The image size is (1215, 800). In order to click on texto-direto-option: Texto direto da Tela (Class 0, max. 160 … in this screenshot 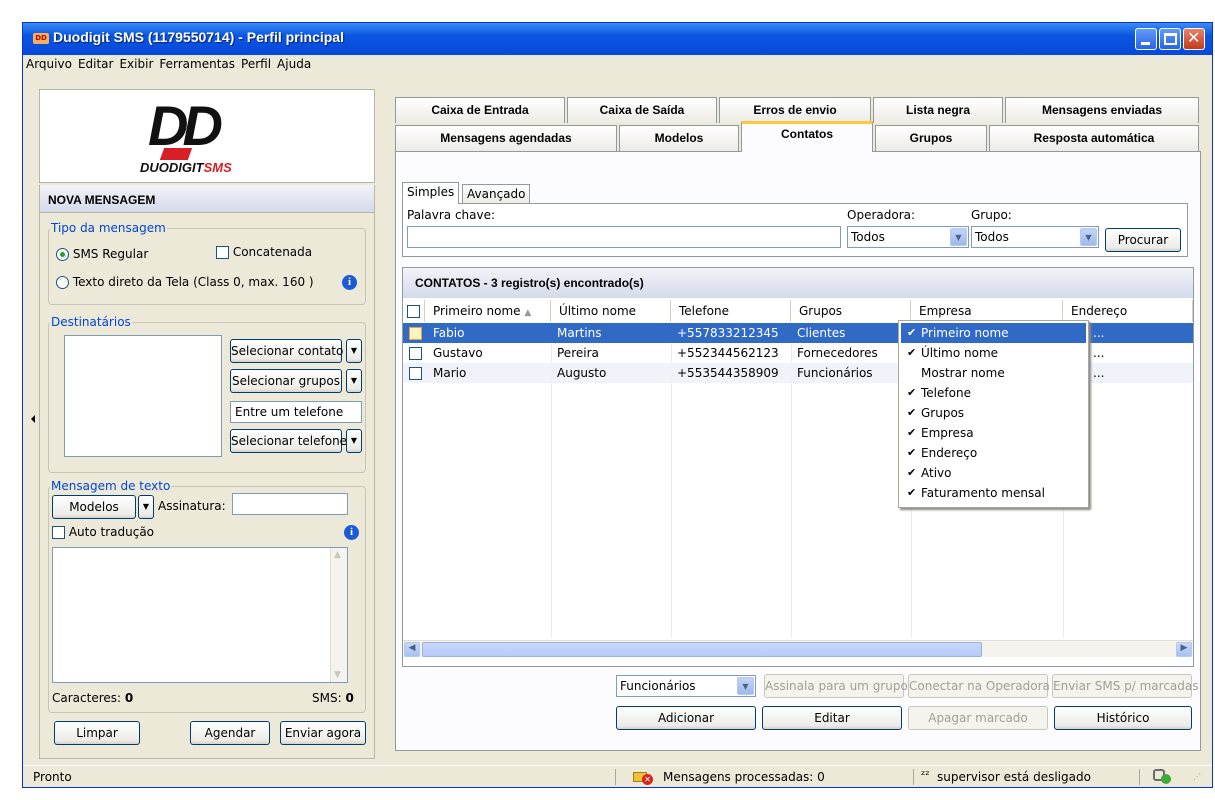, I will do `click(185, 282)`.